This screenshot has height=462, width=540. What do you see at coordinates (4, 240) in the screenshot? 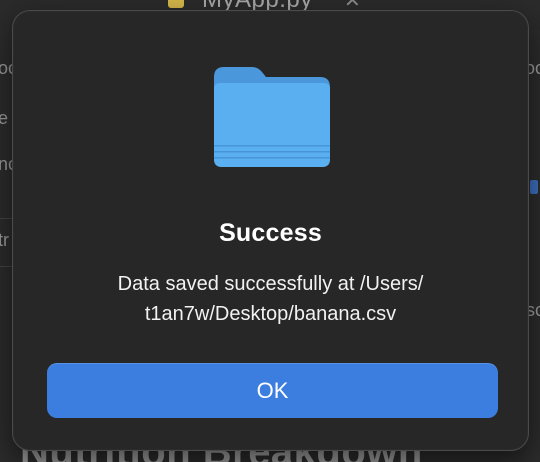
I see `background-left-text: tr` at bounding box center [4, 240].